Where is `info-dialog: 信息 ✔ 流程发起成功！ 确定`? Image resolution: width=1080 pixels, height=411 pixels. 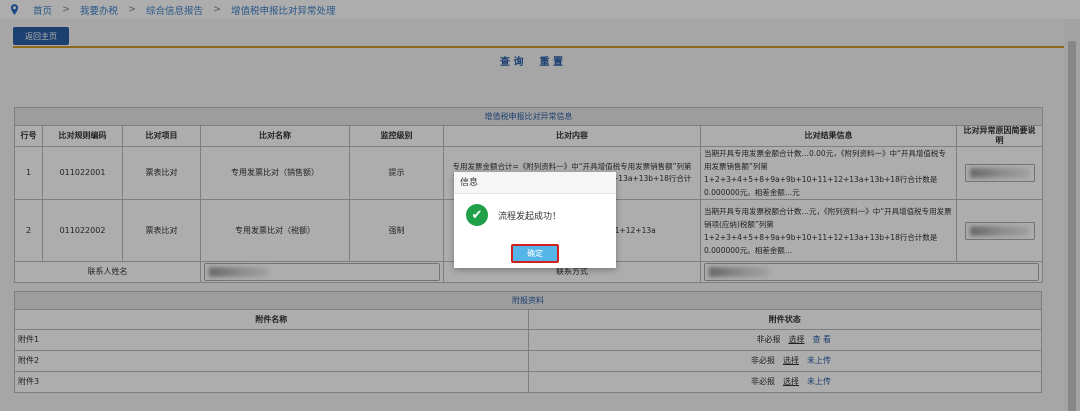
info-dialog: 信息 ✔ 流程发起成功！ 确定 is located at coordinates (535, 220).